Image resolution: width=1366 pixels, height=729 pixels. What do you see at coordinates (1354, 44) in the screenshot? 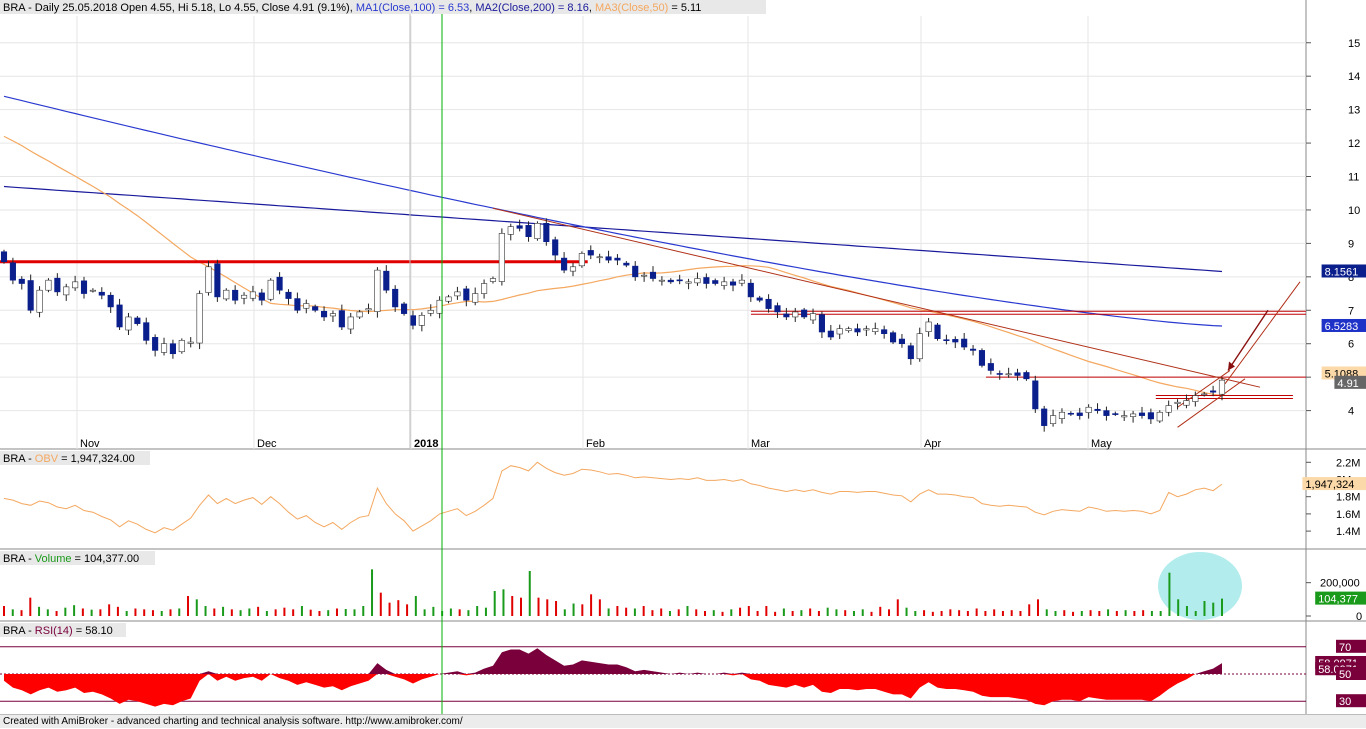
I see `price-tick-label: 15` at bounding box center [1354, 44].